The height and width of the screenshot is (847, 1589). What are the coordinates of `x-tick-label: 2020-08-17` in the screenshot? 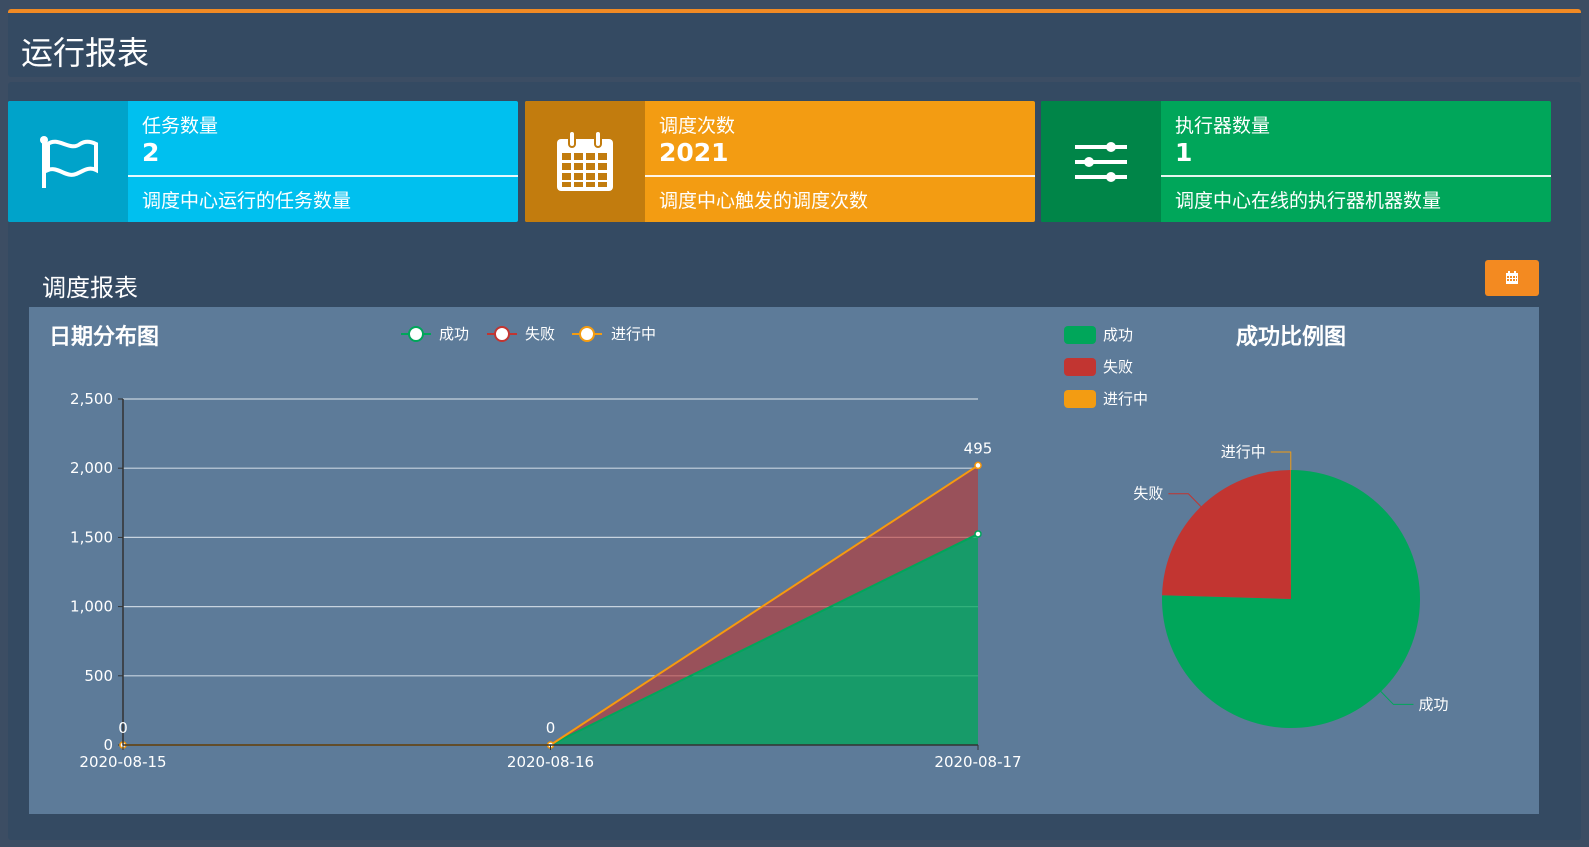 It's located at (977, 762).